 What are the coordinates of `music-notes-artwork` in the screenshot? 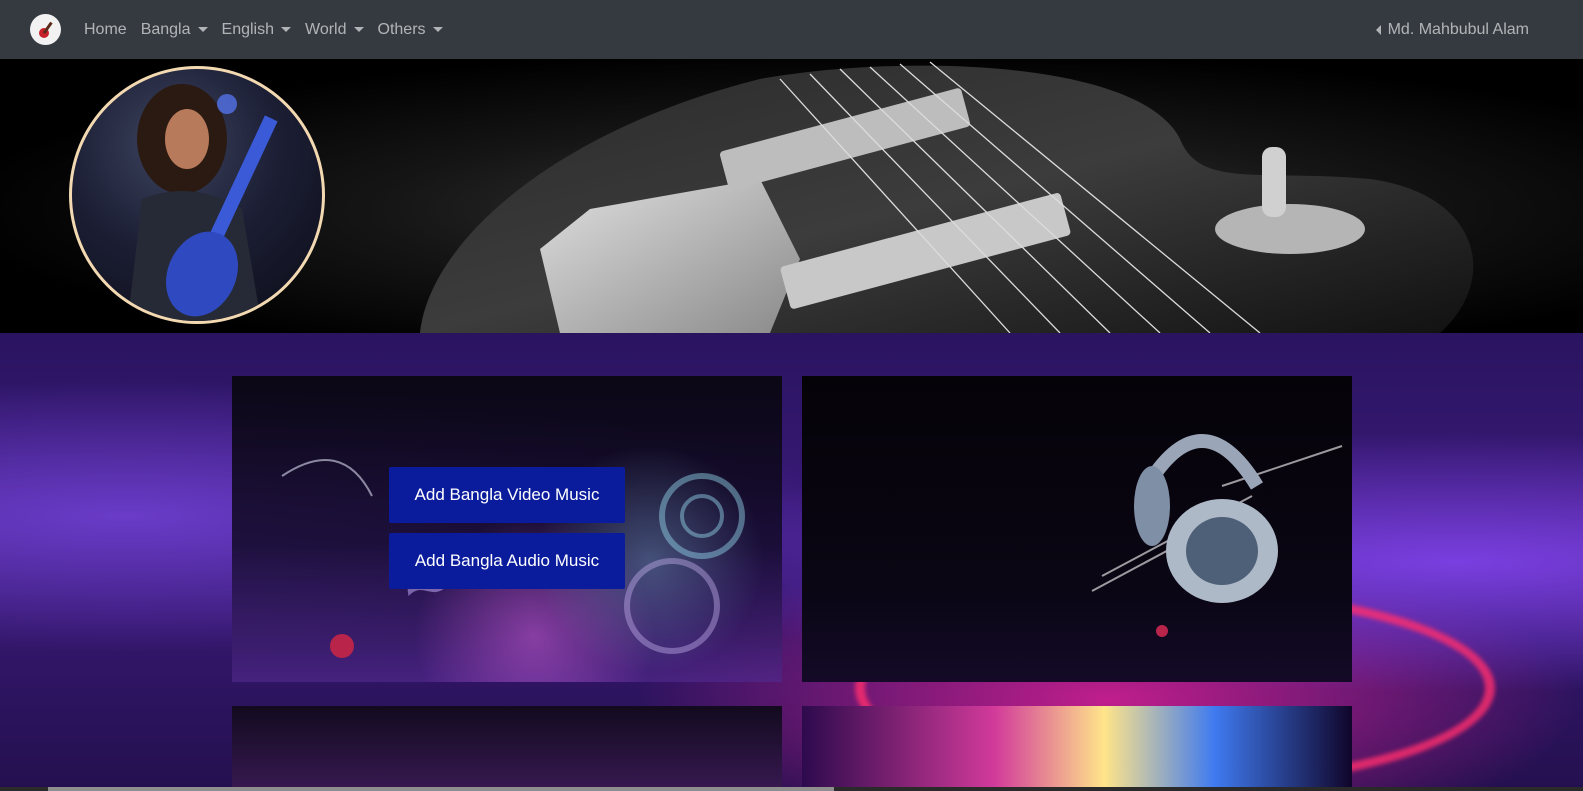 It's located at (513, 558).